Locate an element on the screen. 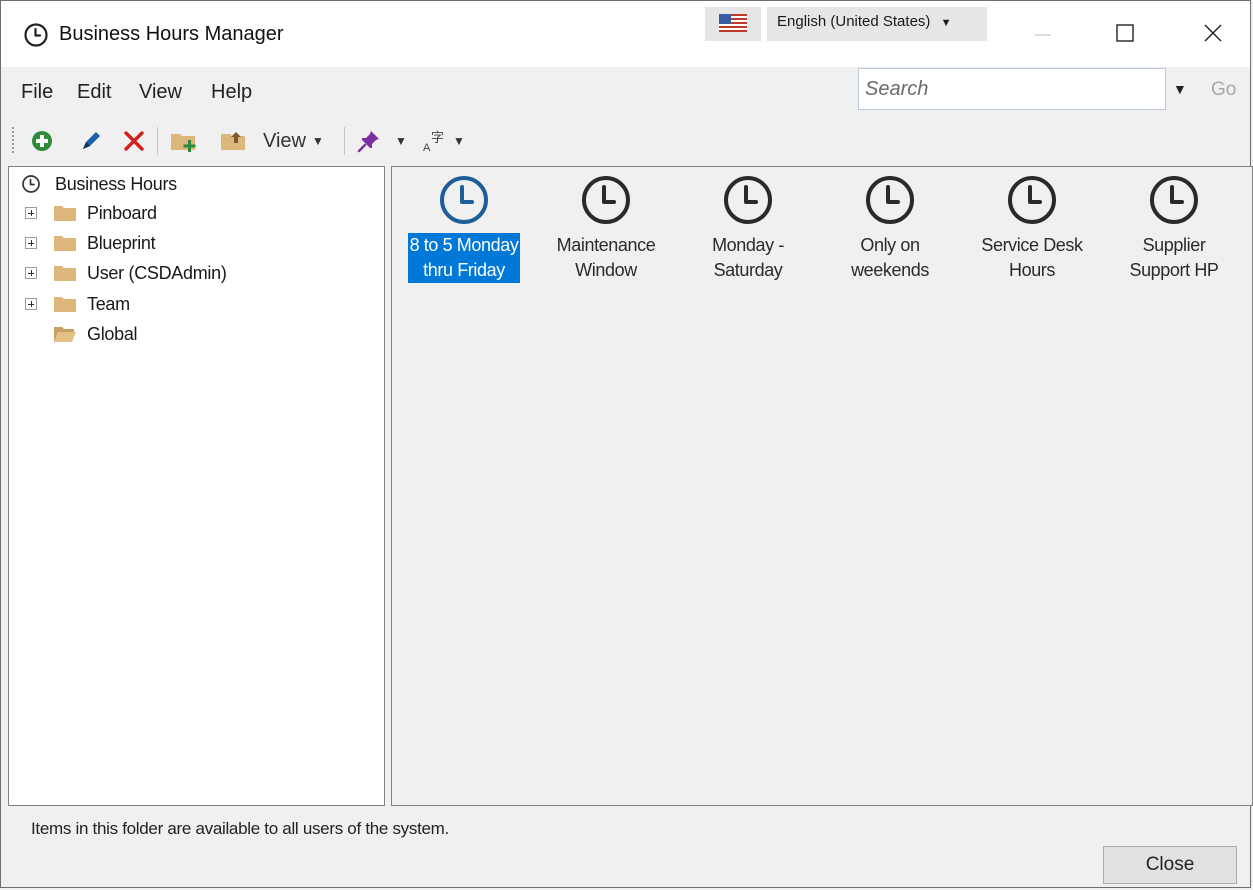 Image resolution: width=1253 pixels, height=890 pixels. menu-file: File is located at coordinates (37, 92).